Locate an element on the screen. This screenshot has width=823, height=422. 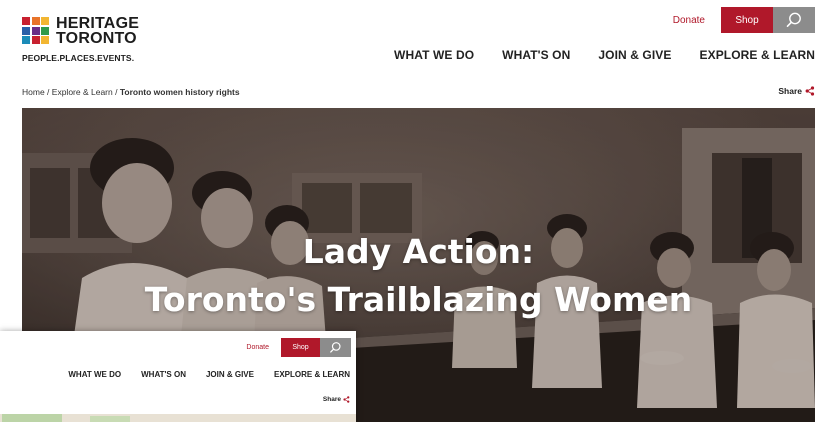
donate-link: Donate is located at coordinates (689, 20).